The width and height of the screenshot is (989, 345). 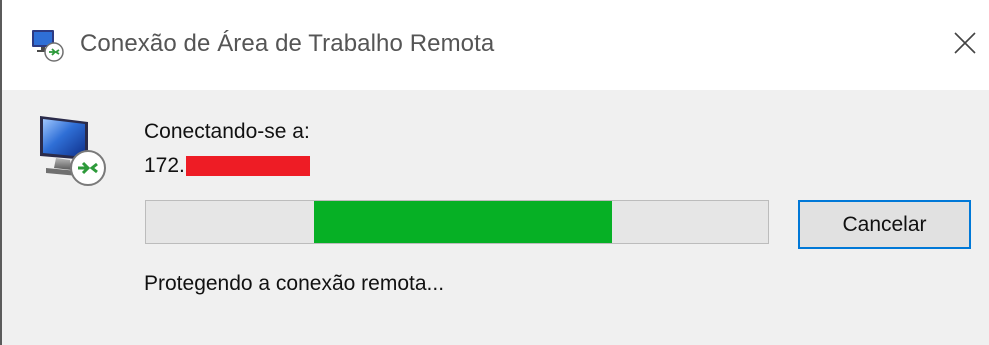 I want to click on remote-address: 172., so click(x=227, y=166).